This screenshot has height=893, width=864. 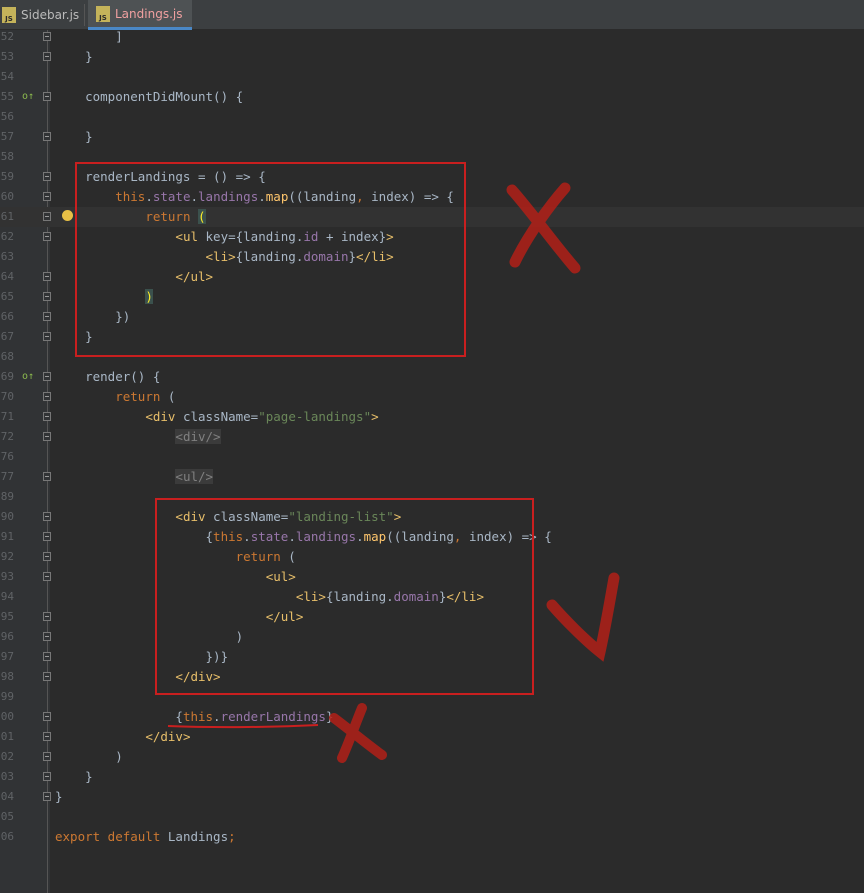 What do you see at coordinates (543, 228) in the screenshot?
I see `red-x-mark-large` at bounding box center [543, 228].